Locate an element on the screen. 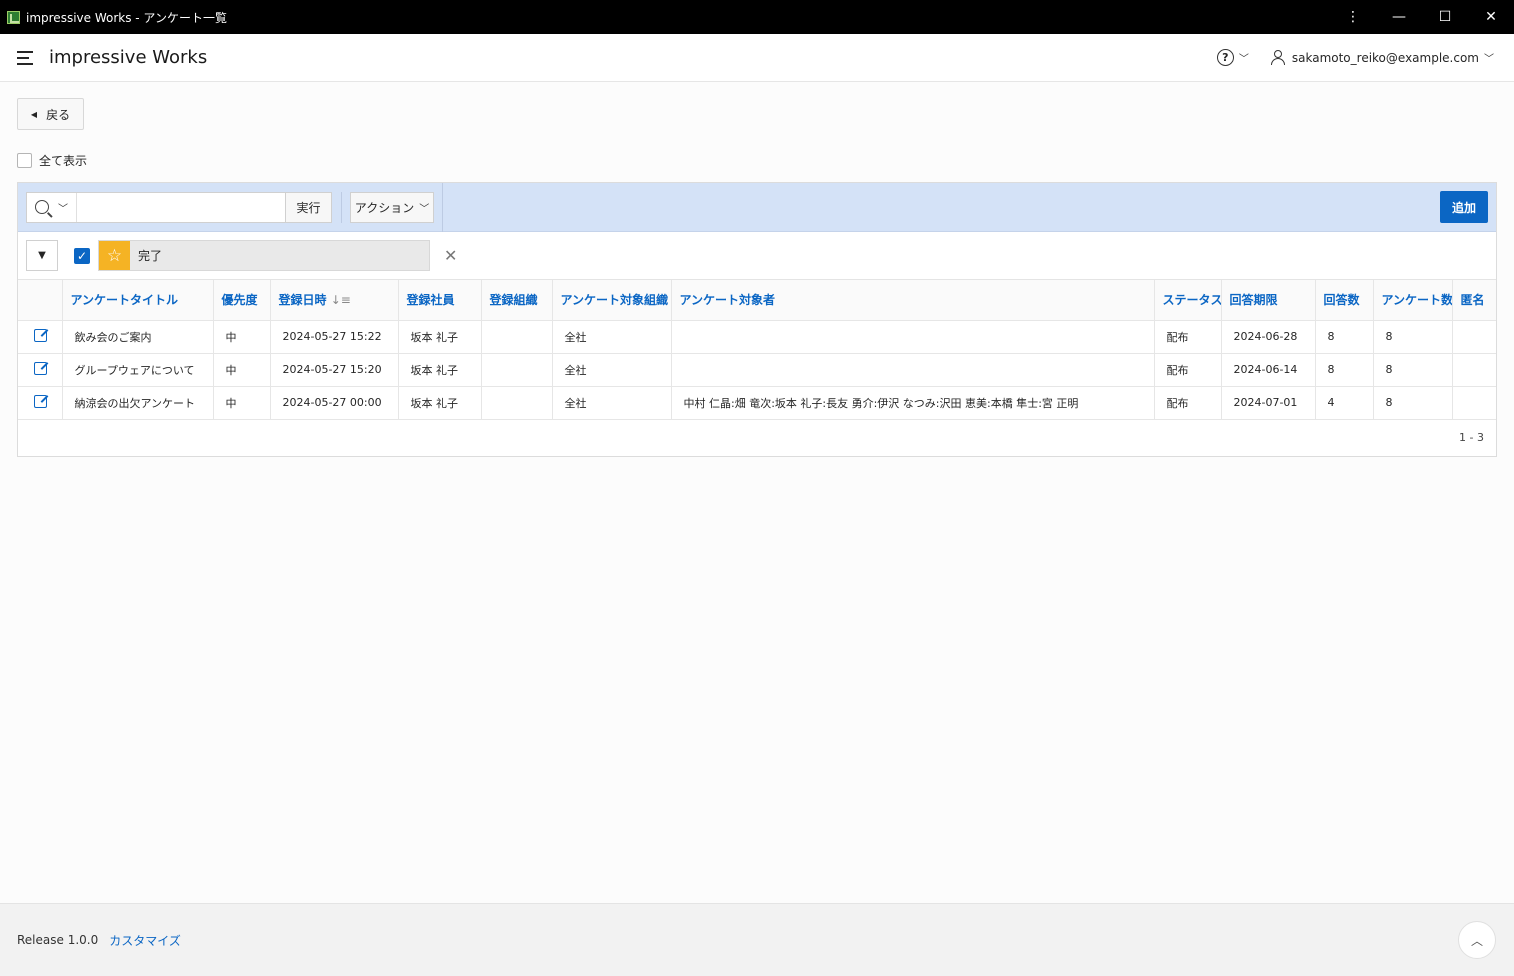 This screenshot has height=976, width=1514. remove-filter-icon: ✕ is located at coordinates (450, 255).